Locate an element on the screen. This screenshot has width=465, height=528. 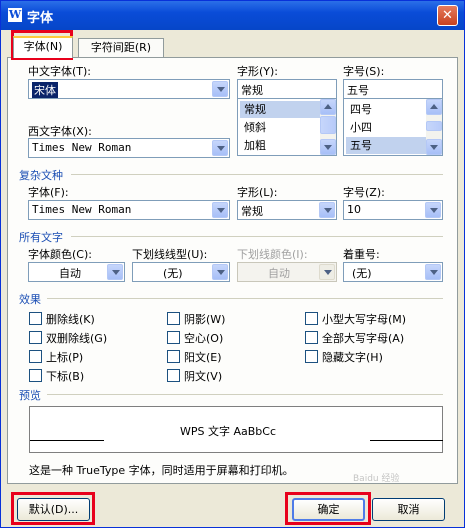
complex-style-value: 常规 is located at coordinates (252, 211).